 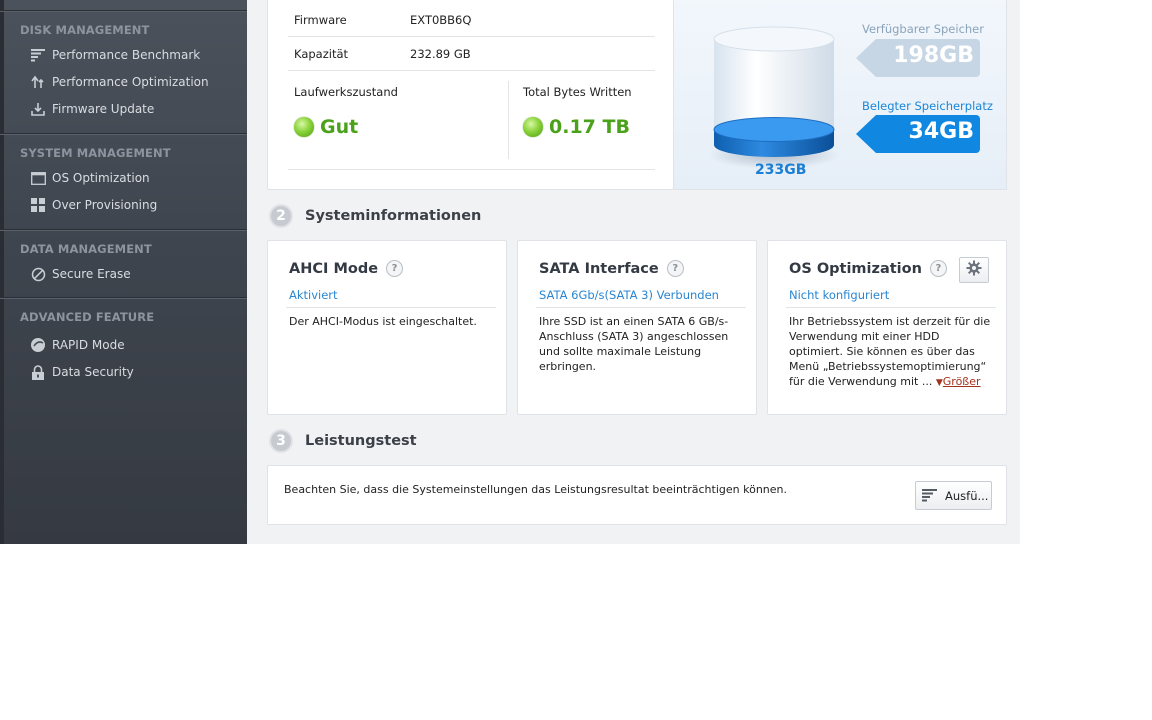 What do you see at coordinates (941, 131) in the screenshot?
I see `used-space-value: 34GB` at bounding box center [941, 131].